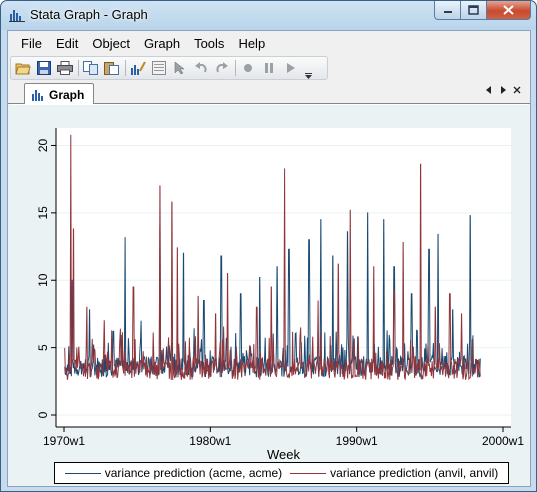 Image resolution: width=537 pixels, height=492 pixels. I want to click on graph-editor-button, so click(138, 68).